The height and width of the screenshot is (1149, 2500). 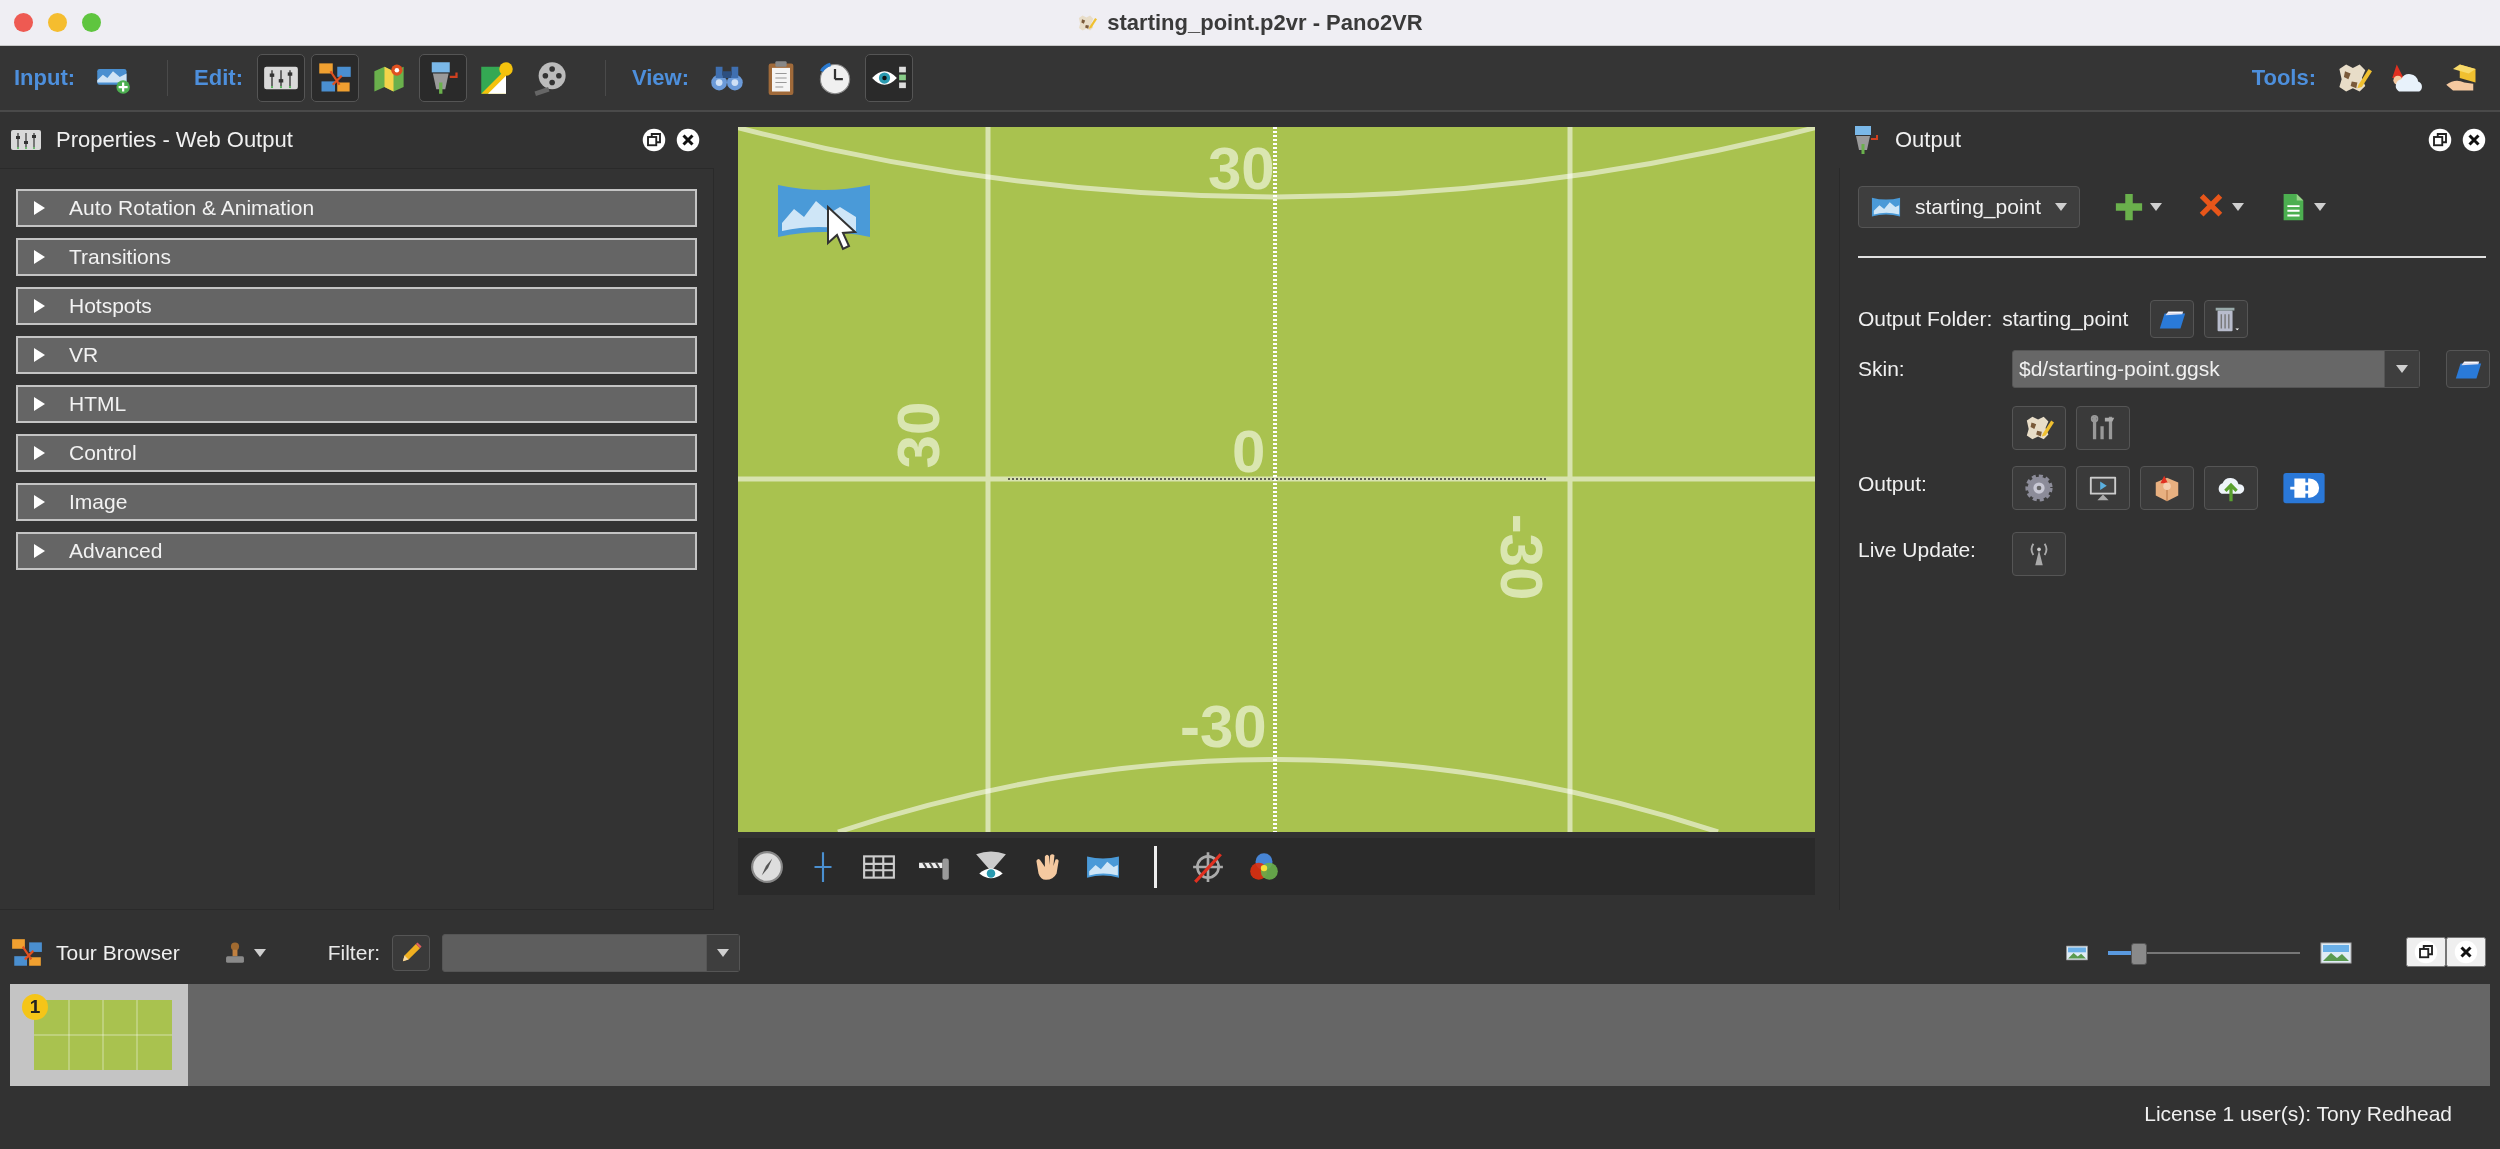 What do you see at coordinates (218, 78) in the screenshot?
I see `toolbar-label: Edit:` at bounding box center [218, 78].